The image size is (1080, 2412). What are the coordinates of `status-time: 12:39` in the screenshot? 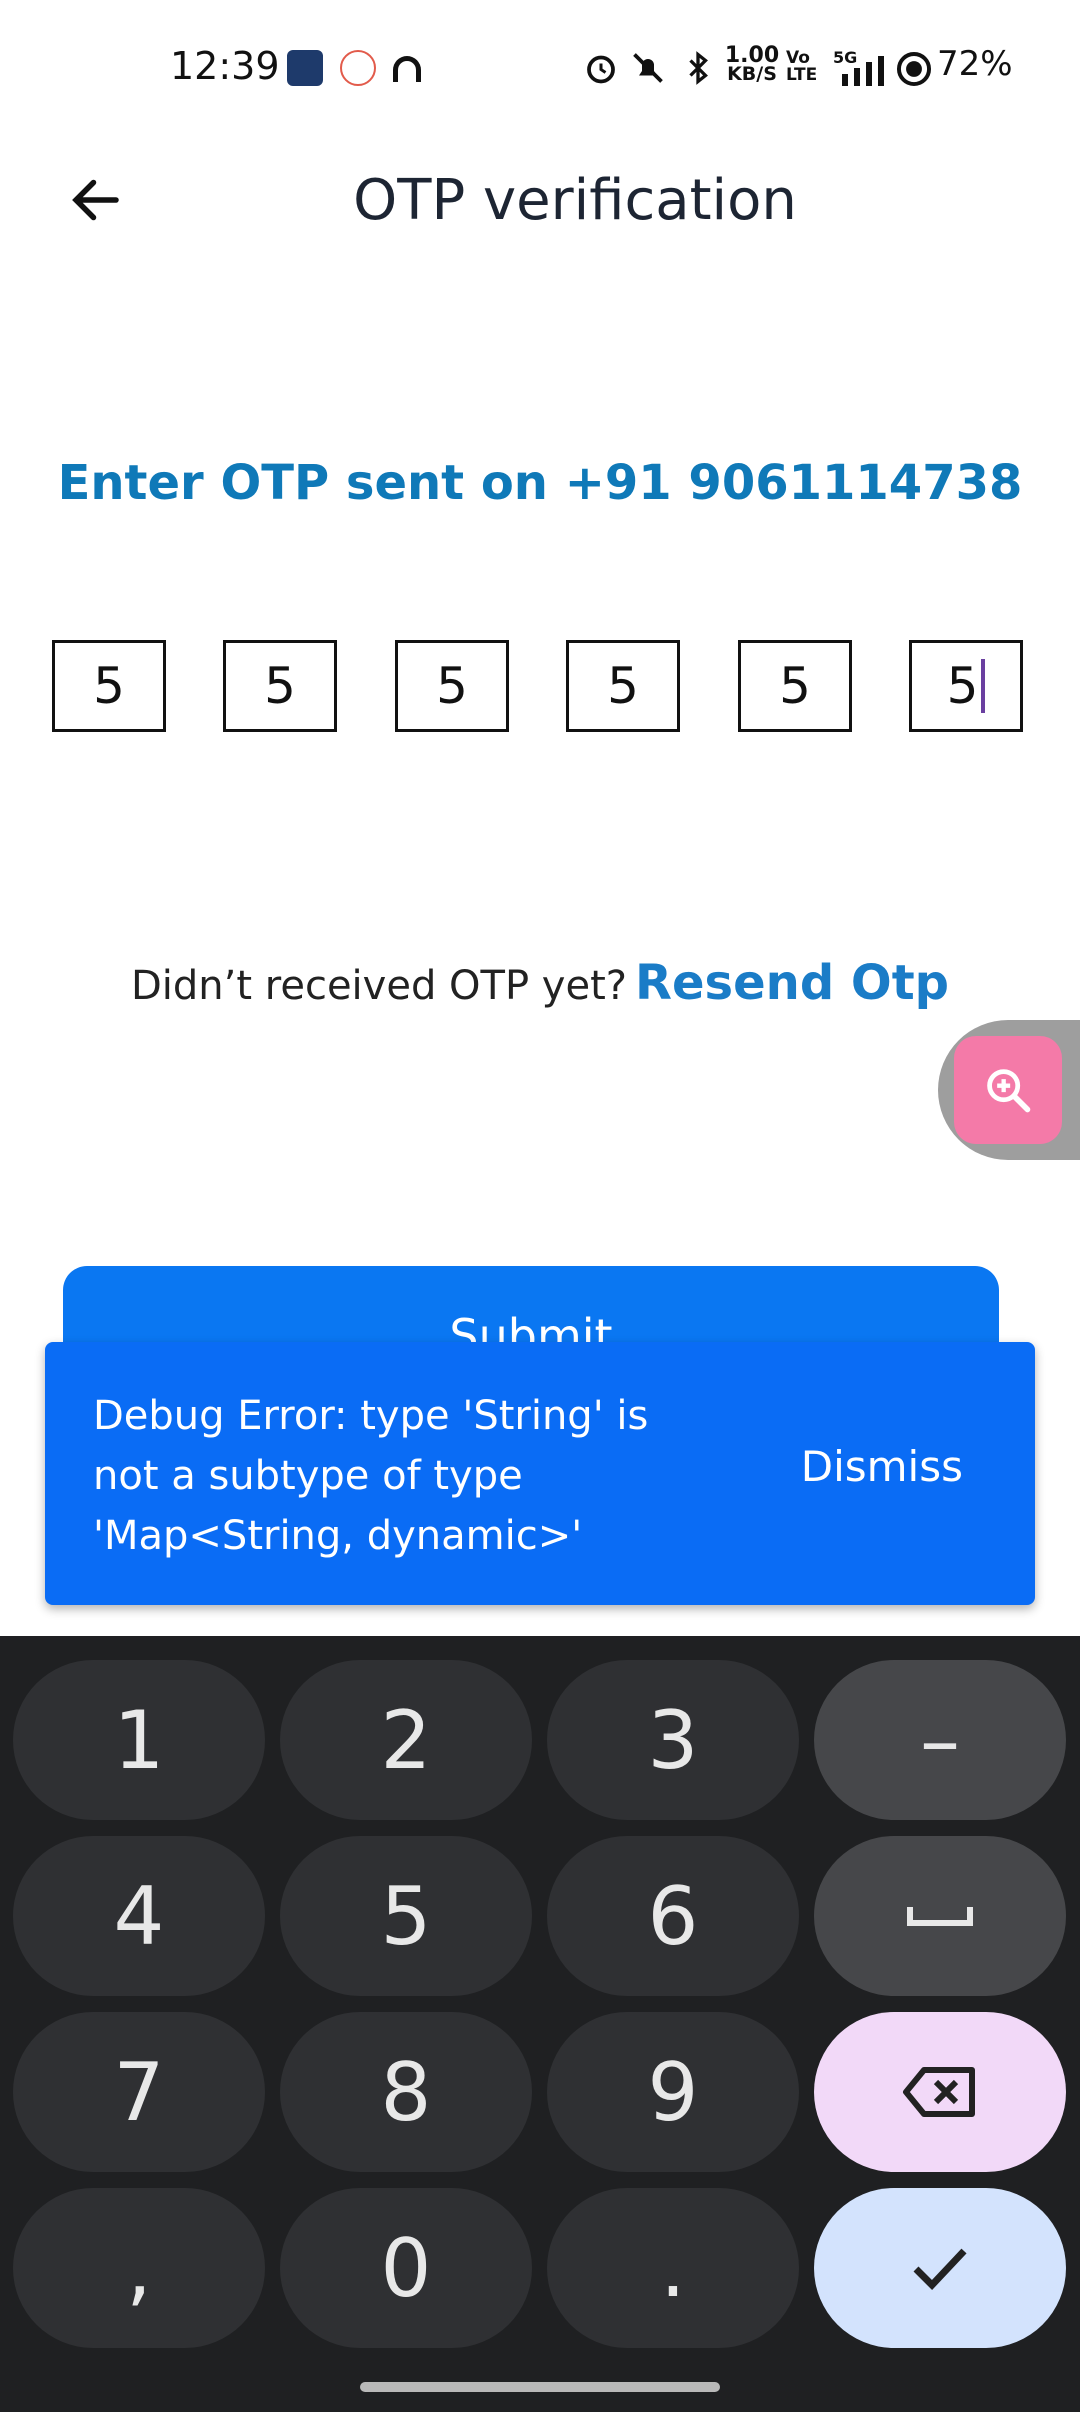 It's located at (225, 66).